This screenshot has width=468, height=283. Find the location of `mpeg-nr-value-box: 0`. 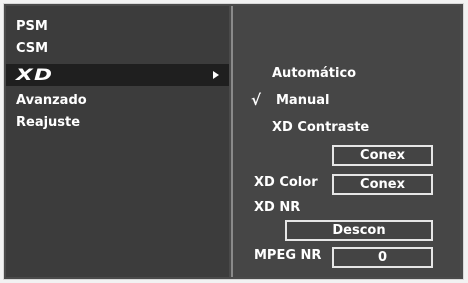

mpeg-nr-value-box: 0 is located at coordinates (382, 257).